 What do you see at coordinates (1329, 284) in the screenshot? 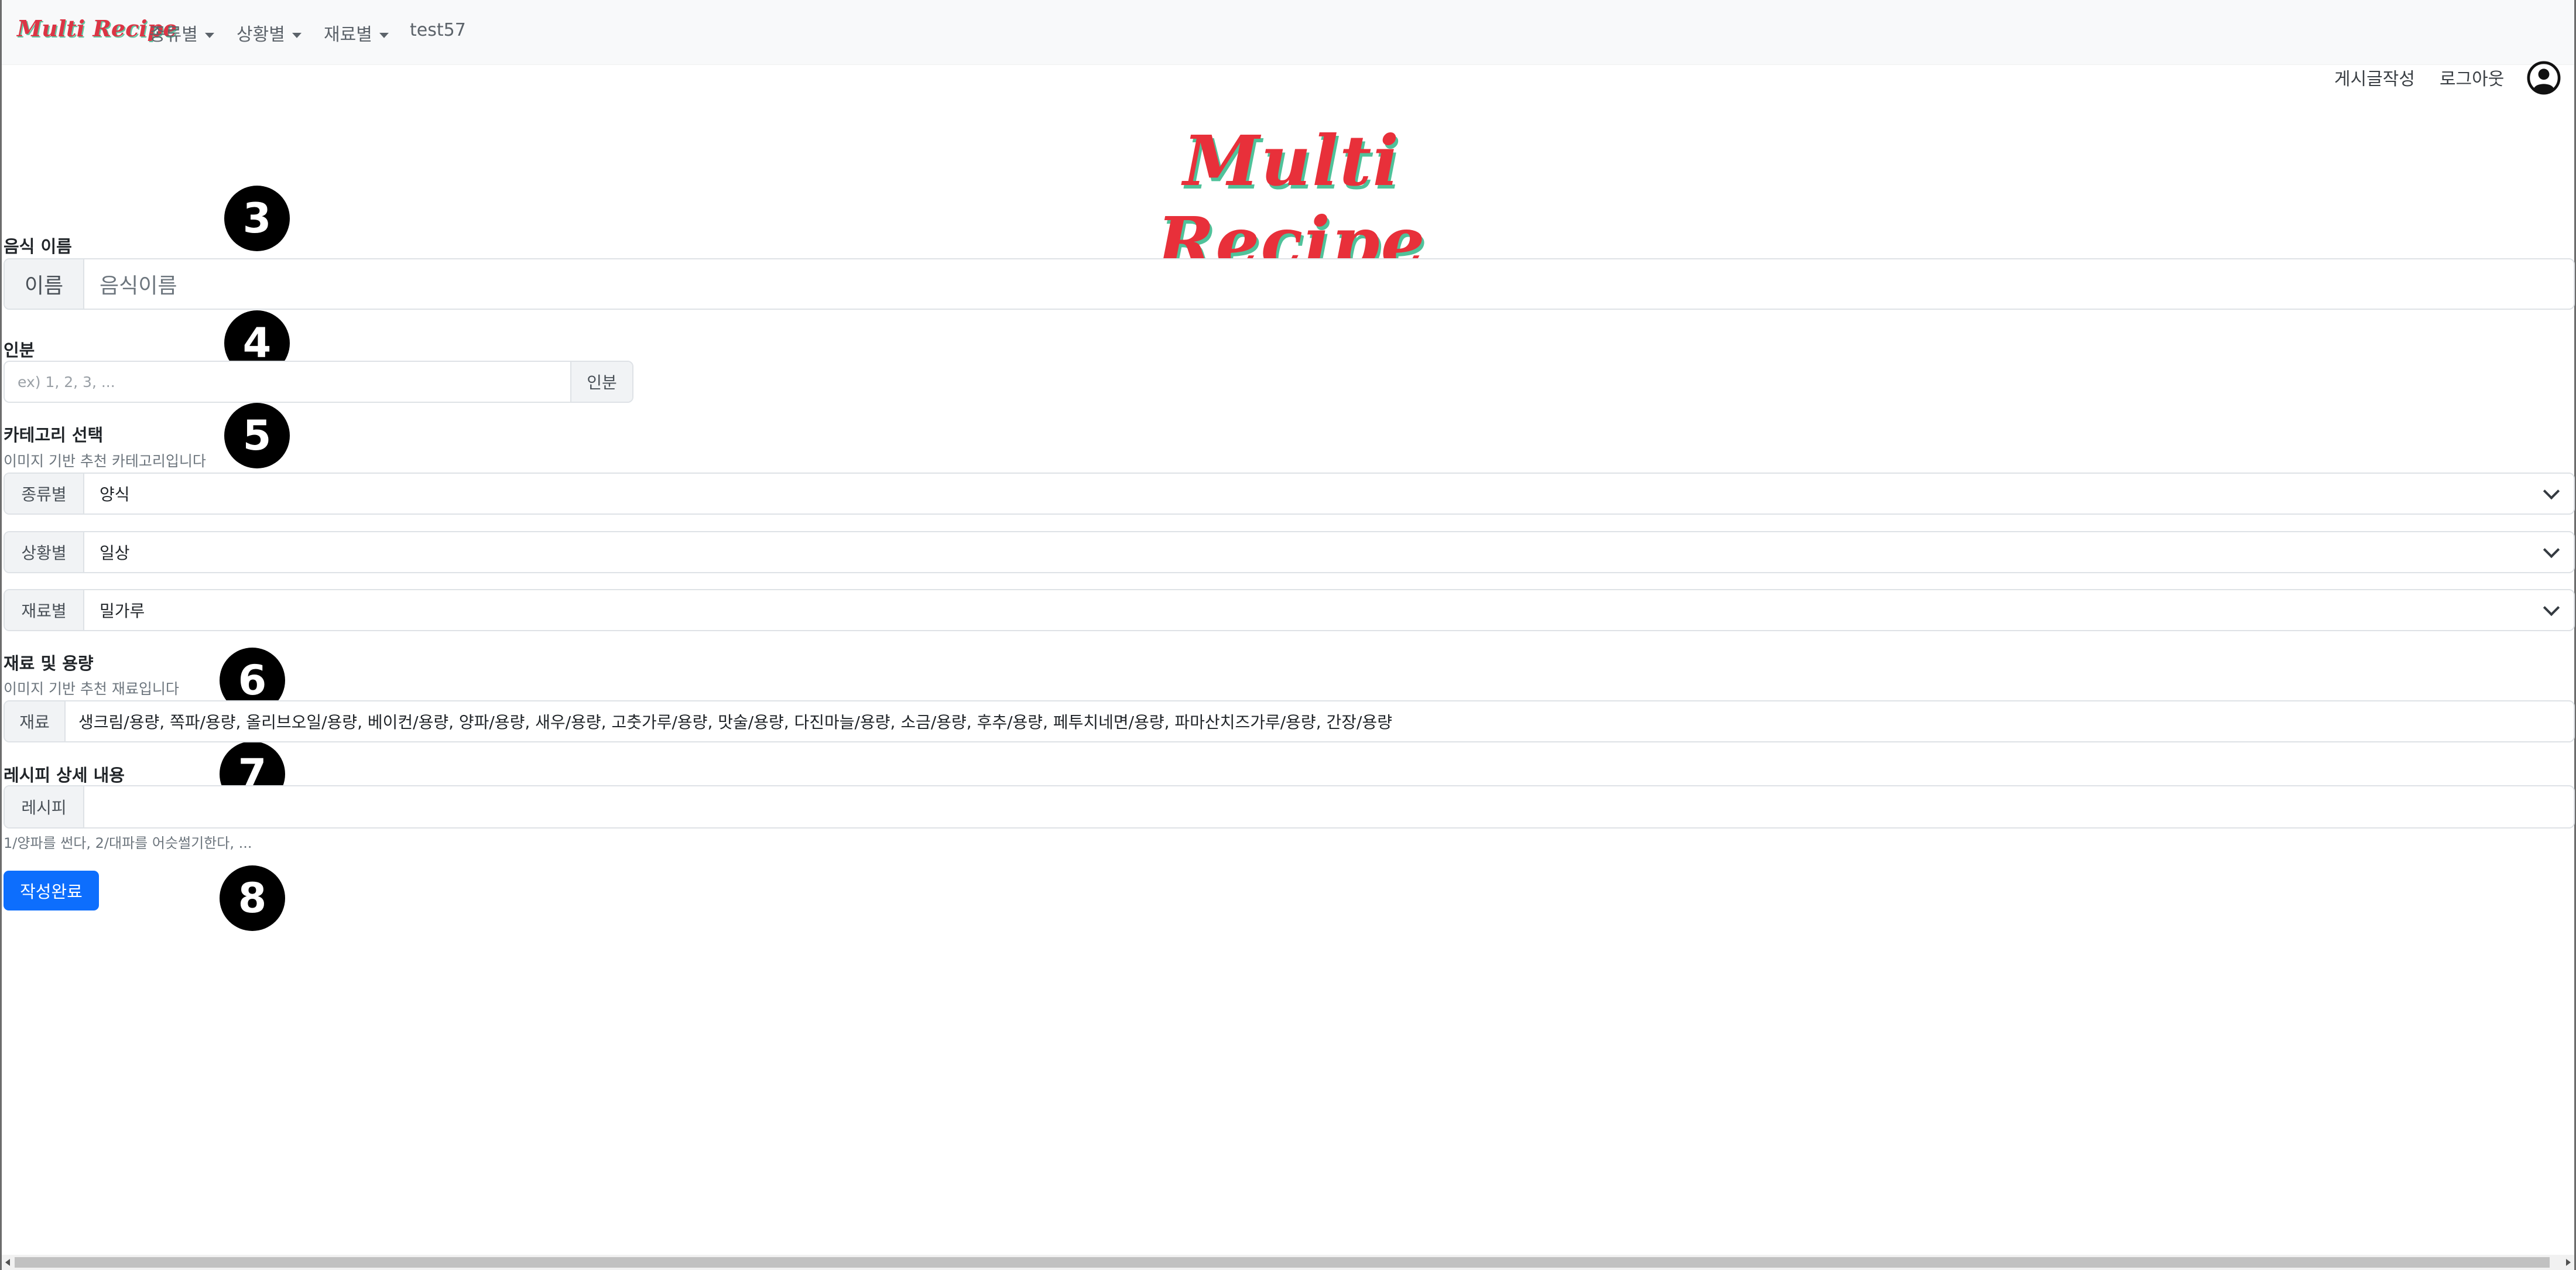
I see `food-name-input: 음식이름` at bounding box center [1329, 284].